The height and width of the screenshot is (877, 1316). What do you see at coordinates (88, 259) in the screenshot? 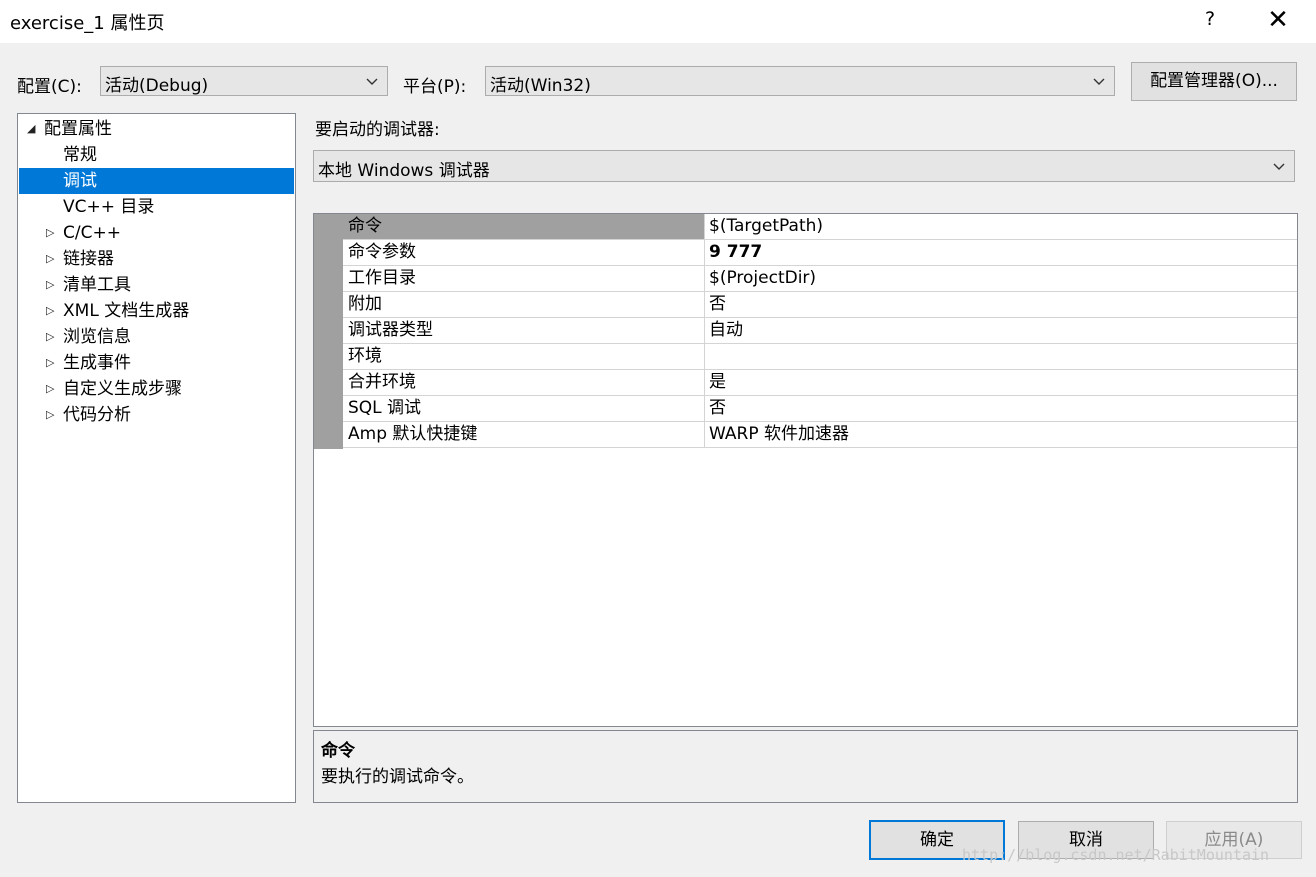
I see `tree-item-label: 链接器` at bounding box center [88, 259].